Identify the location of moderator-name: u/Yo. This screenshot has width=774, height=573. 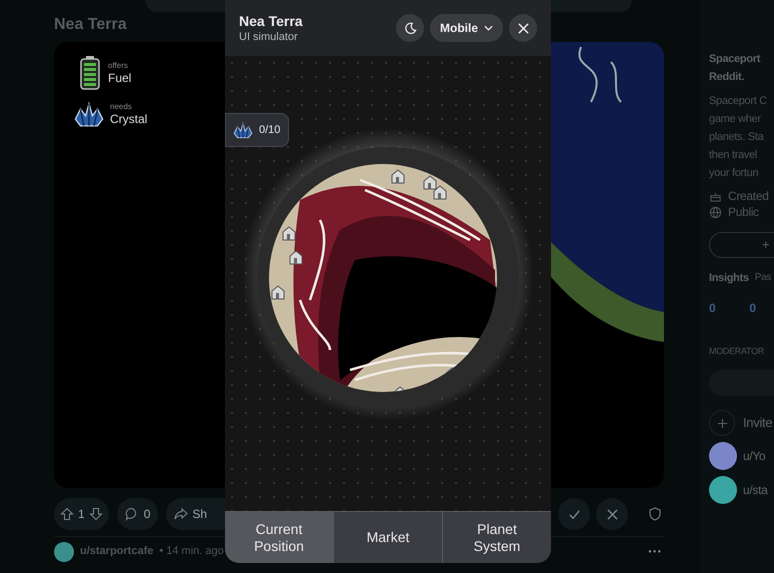
(754, 456).